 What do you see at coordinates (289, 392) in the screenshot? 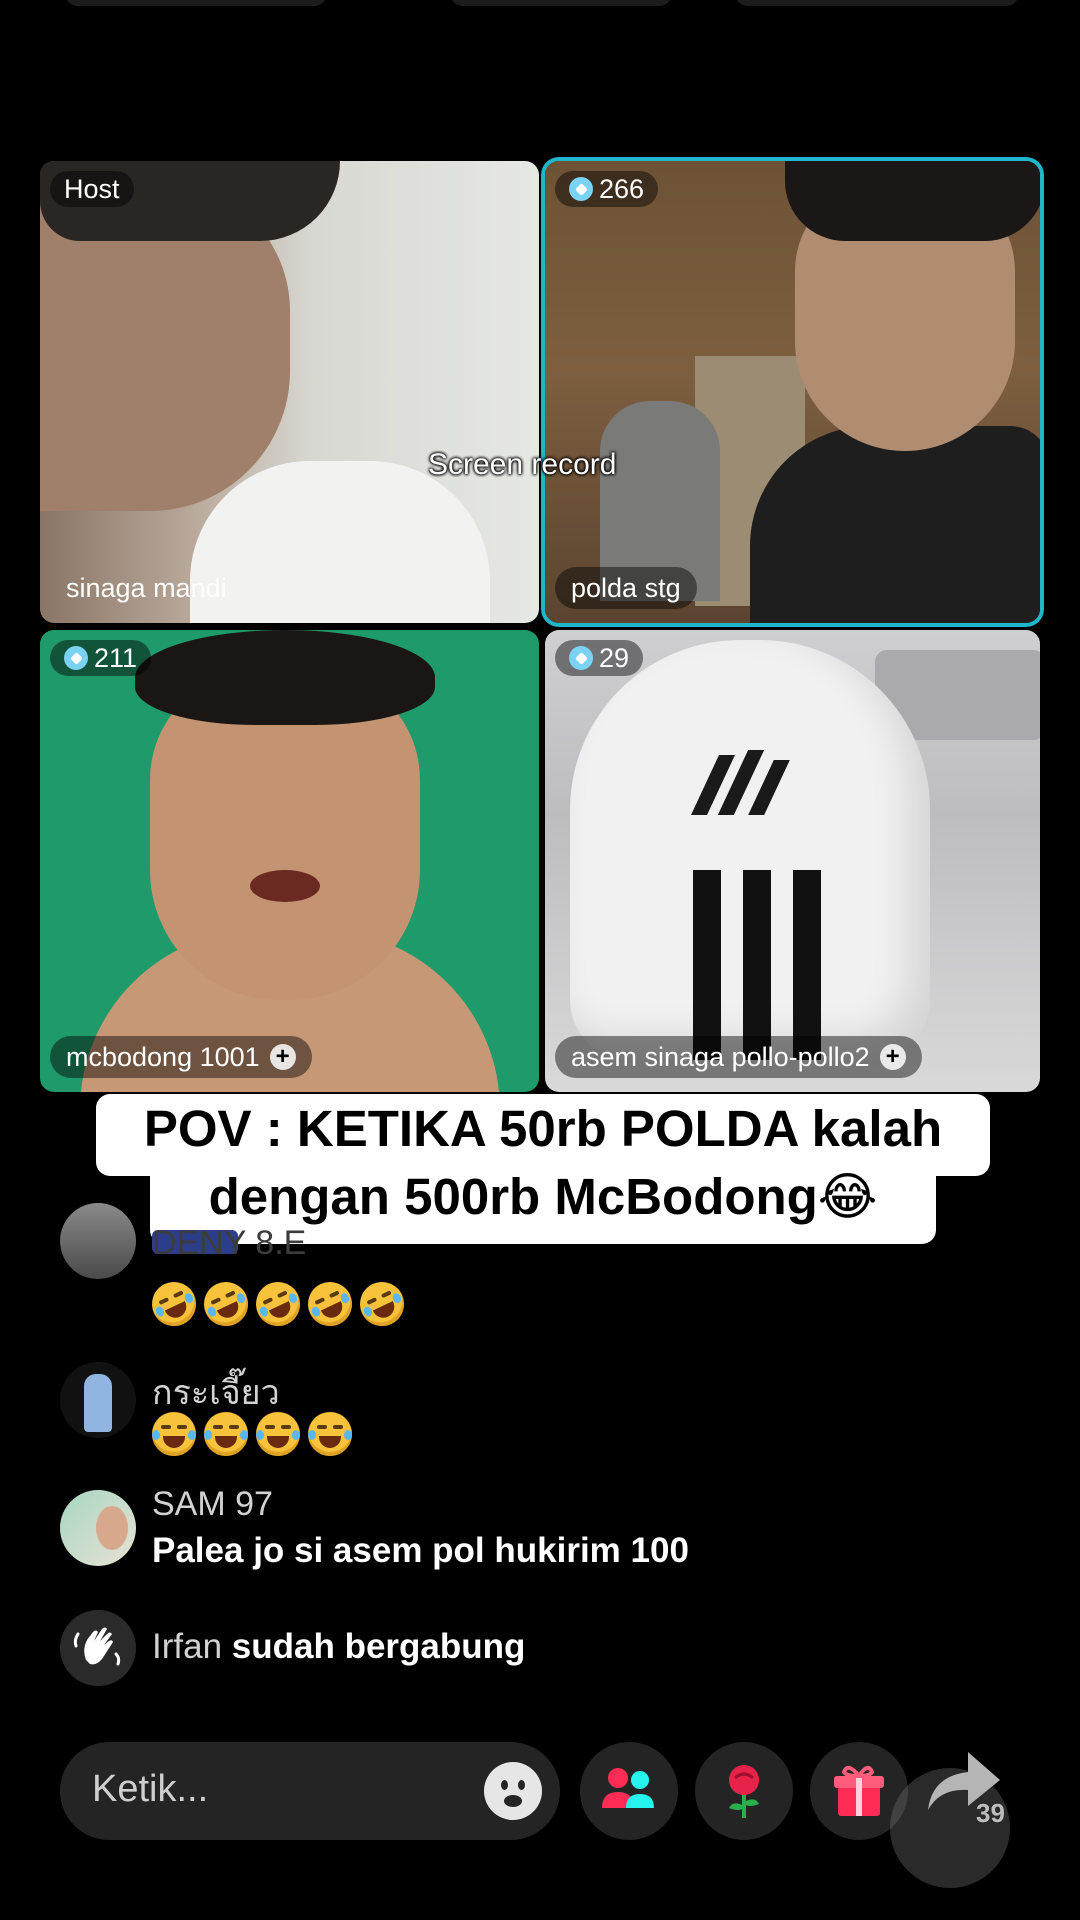
I see `host-video-tile: Host sinaga mandi` at bounding box center [289, 392].